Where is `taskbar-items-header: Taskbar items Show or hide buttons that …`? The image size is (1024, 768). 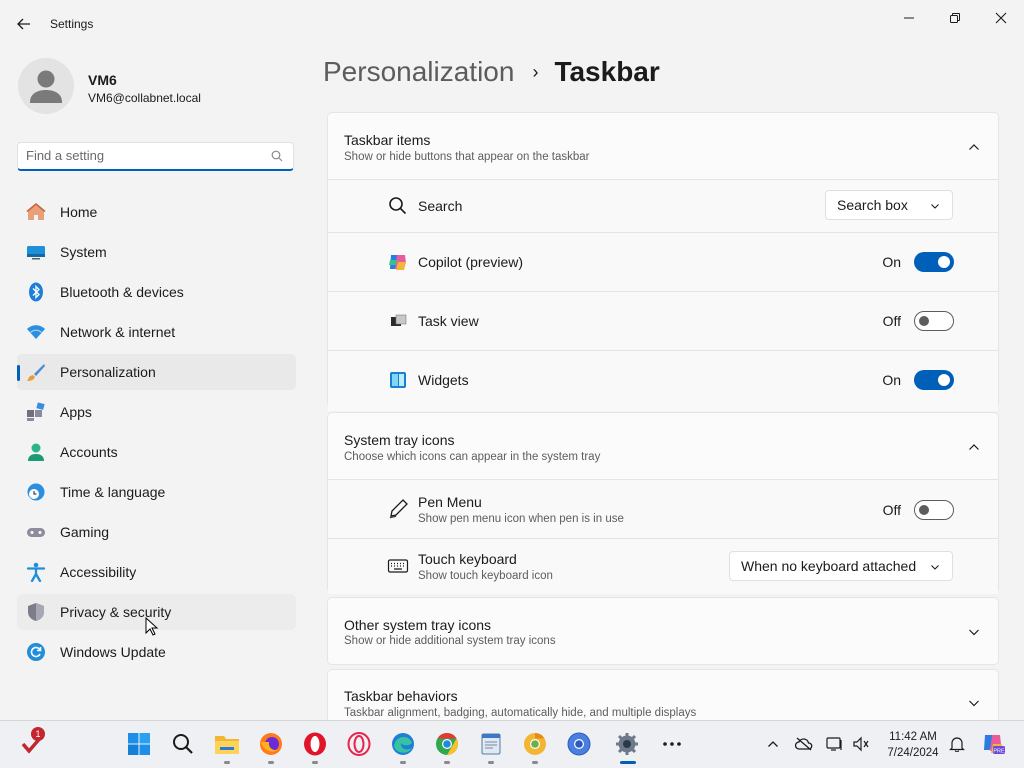
taskbar-items-header: Taskbar items Show or hide buttons that … is located at coordinates (663, 146).